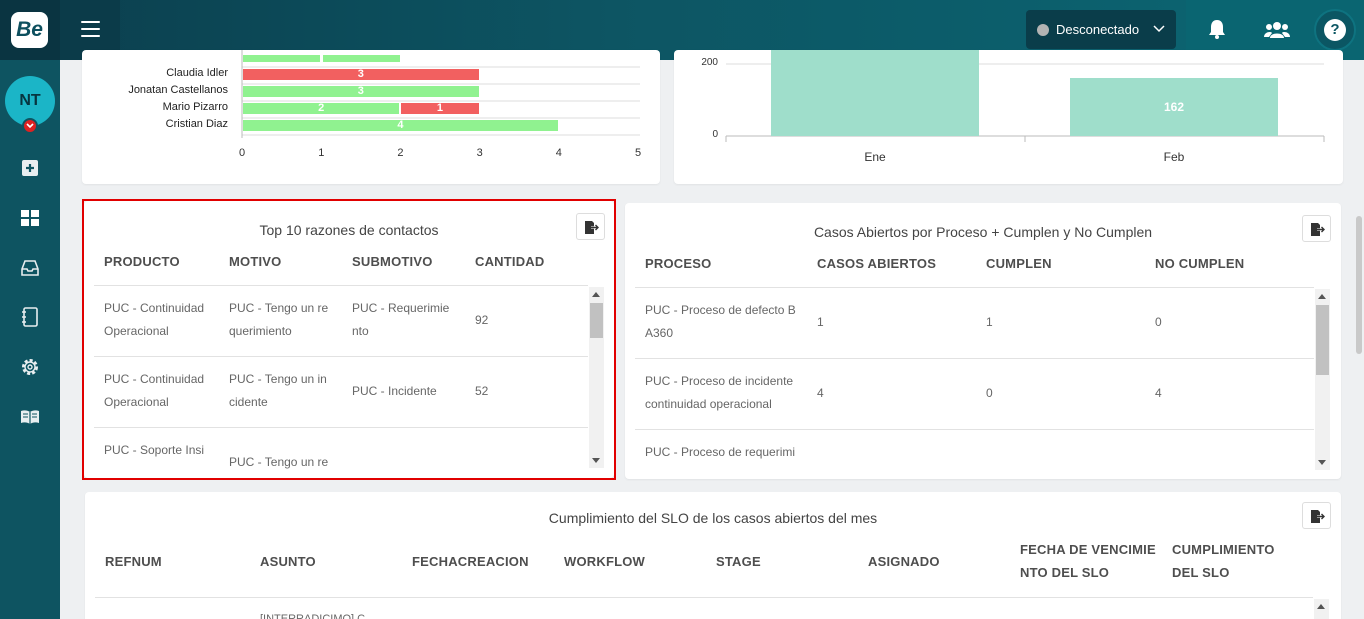 This screenshot has width=1364, height=619. Describe the element at coordinates (400, 153) in the screenshot. I see `agent-x-tick: 2` at that location.